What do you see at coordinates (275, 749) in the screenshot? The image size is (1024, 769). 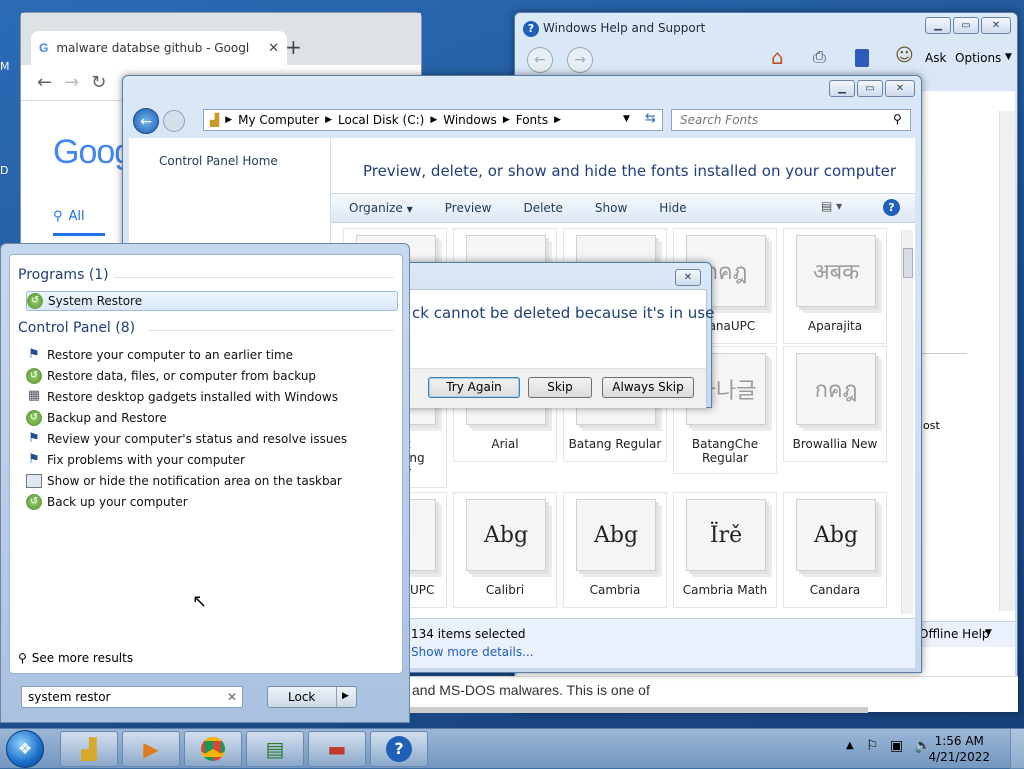 I see `taskbar-task-manager: ▤` at bounding box center [275, 749].